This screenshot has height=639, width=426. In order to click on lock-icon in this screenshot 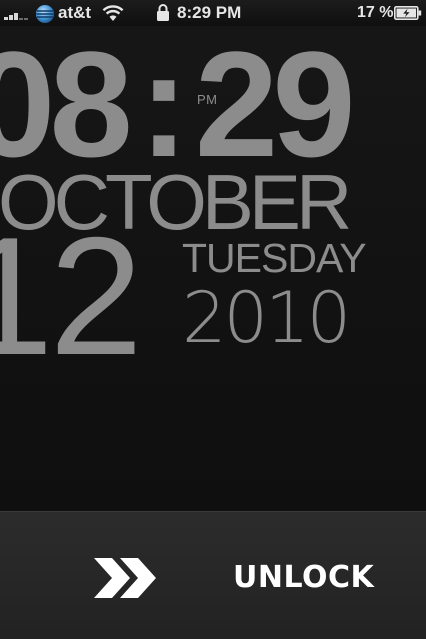, I will do `click(163, 12)`.